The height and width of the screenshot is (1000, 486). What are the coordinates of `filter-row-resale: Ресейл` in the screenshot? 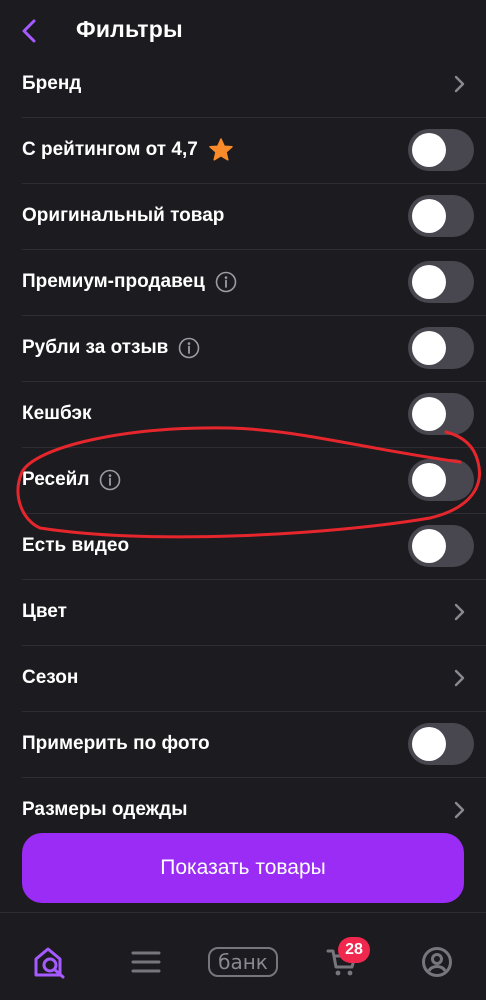 It's located at (243, 480).